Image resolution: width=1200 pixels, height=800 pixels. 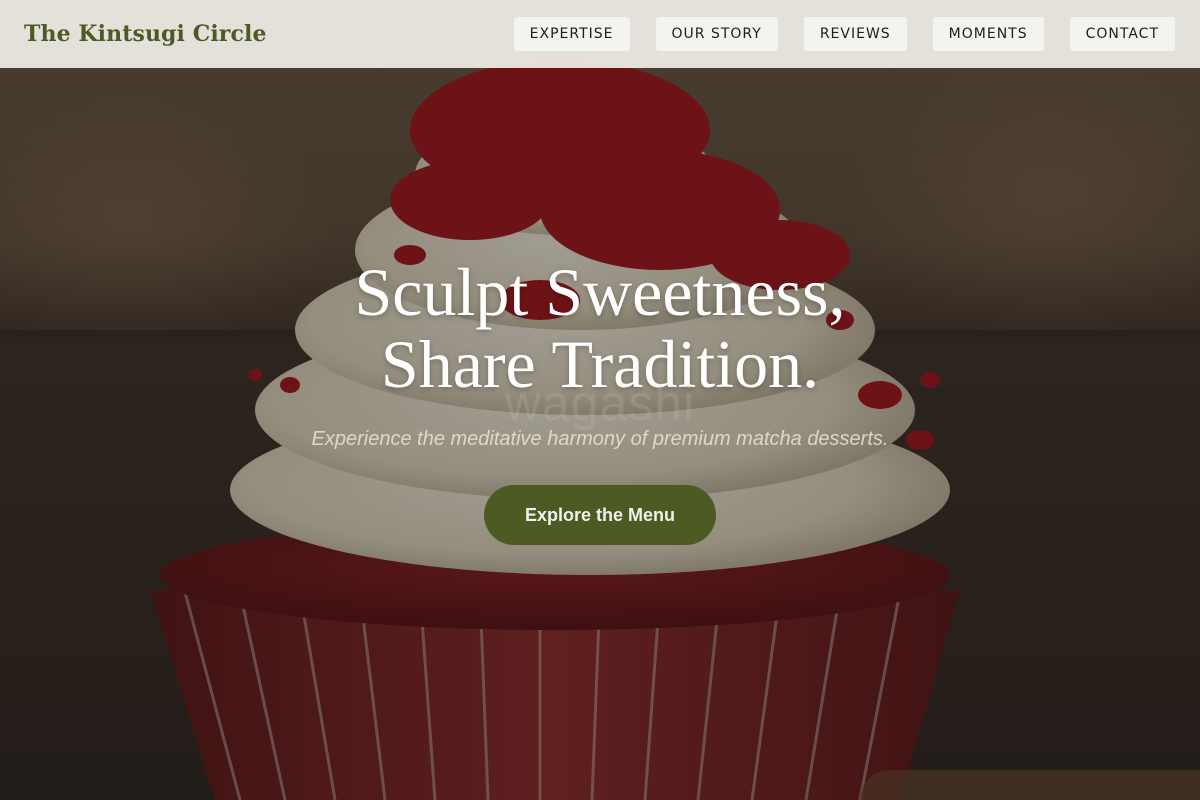 I want to click on explore-menu-button: Explore the Menu, so click(x=600, y=515).